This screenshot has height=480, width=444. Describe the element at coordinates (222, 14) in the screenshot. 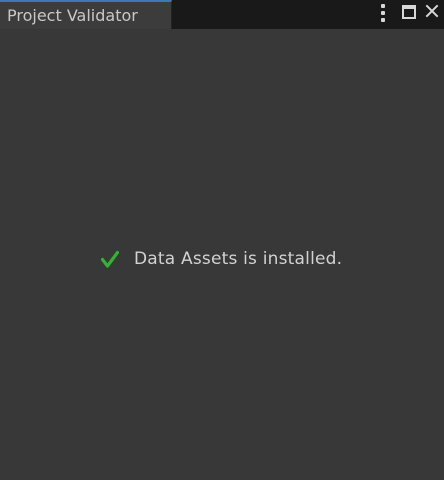

I see `tab-bar: Project Validator` at that location.